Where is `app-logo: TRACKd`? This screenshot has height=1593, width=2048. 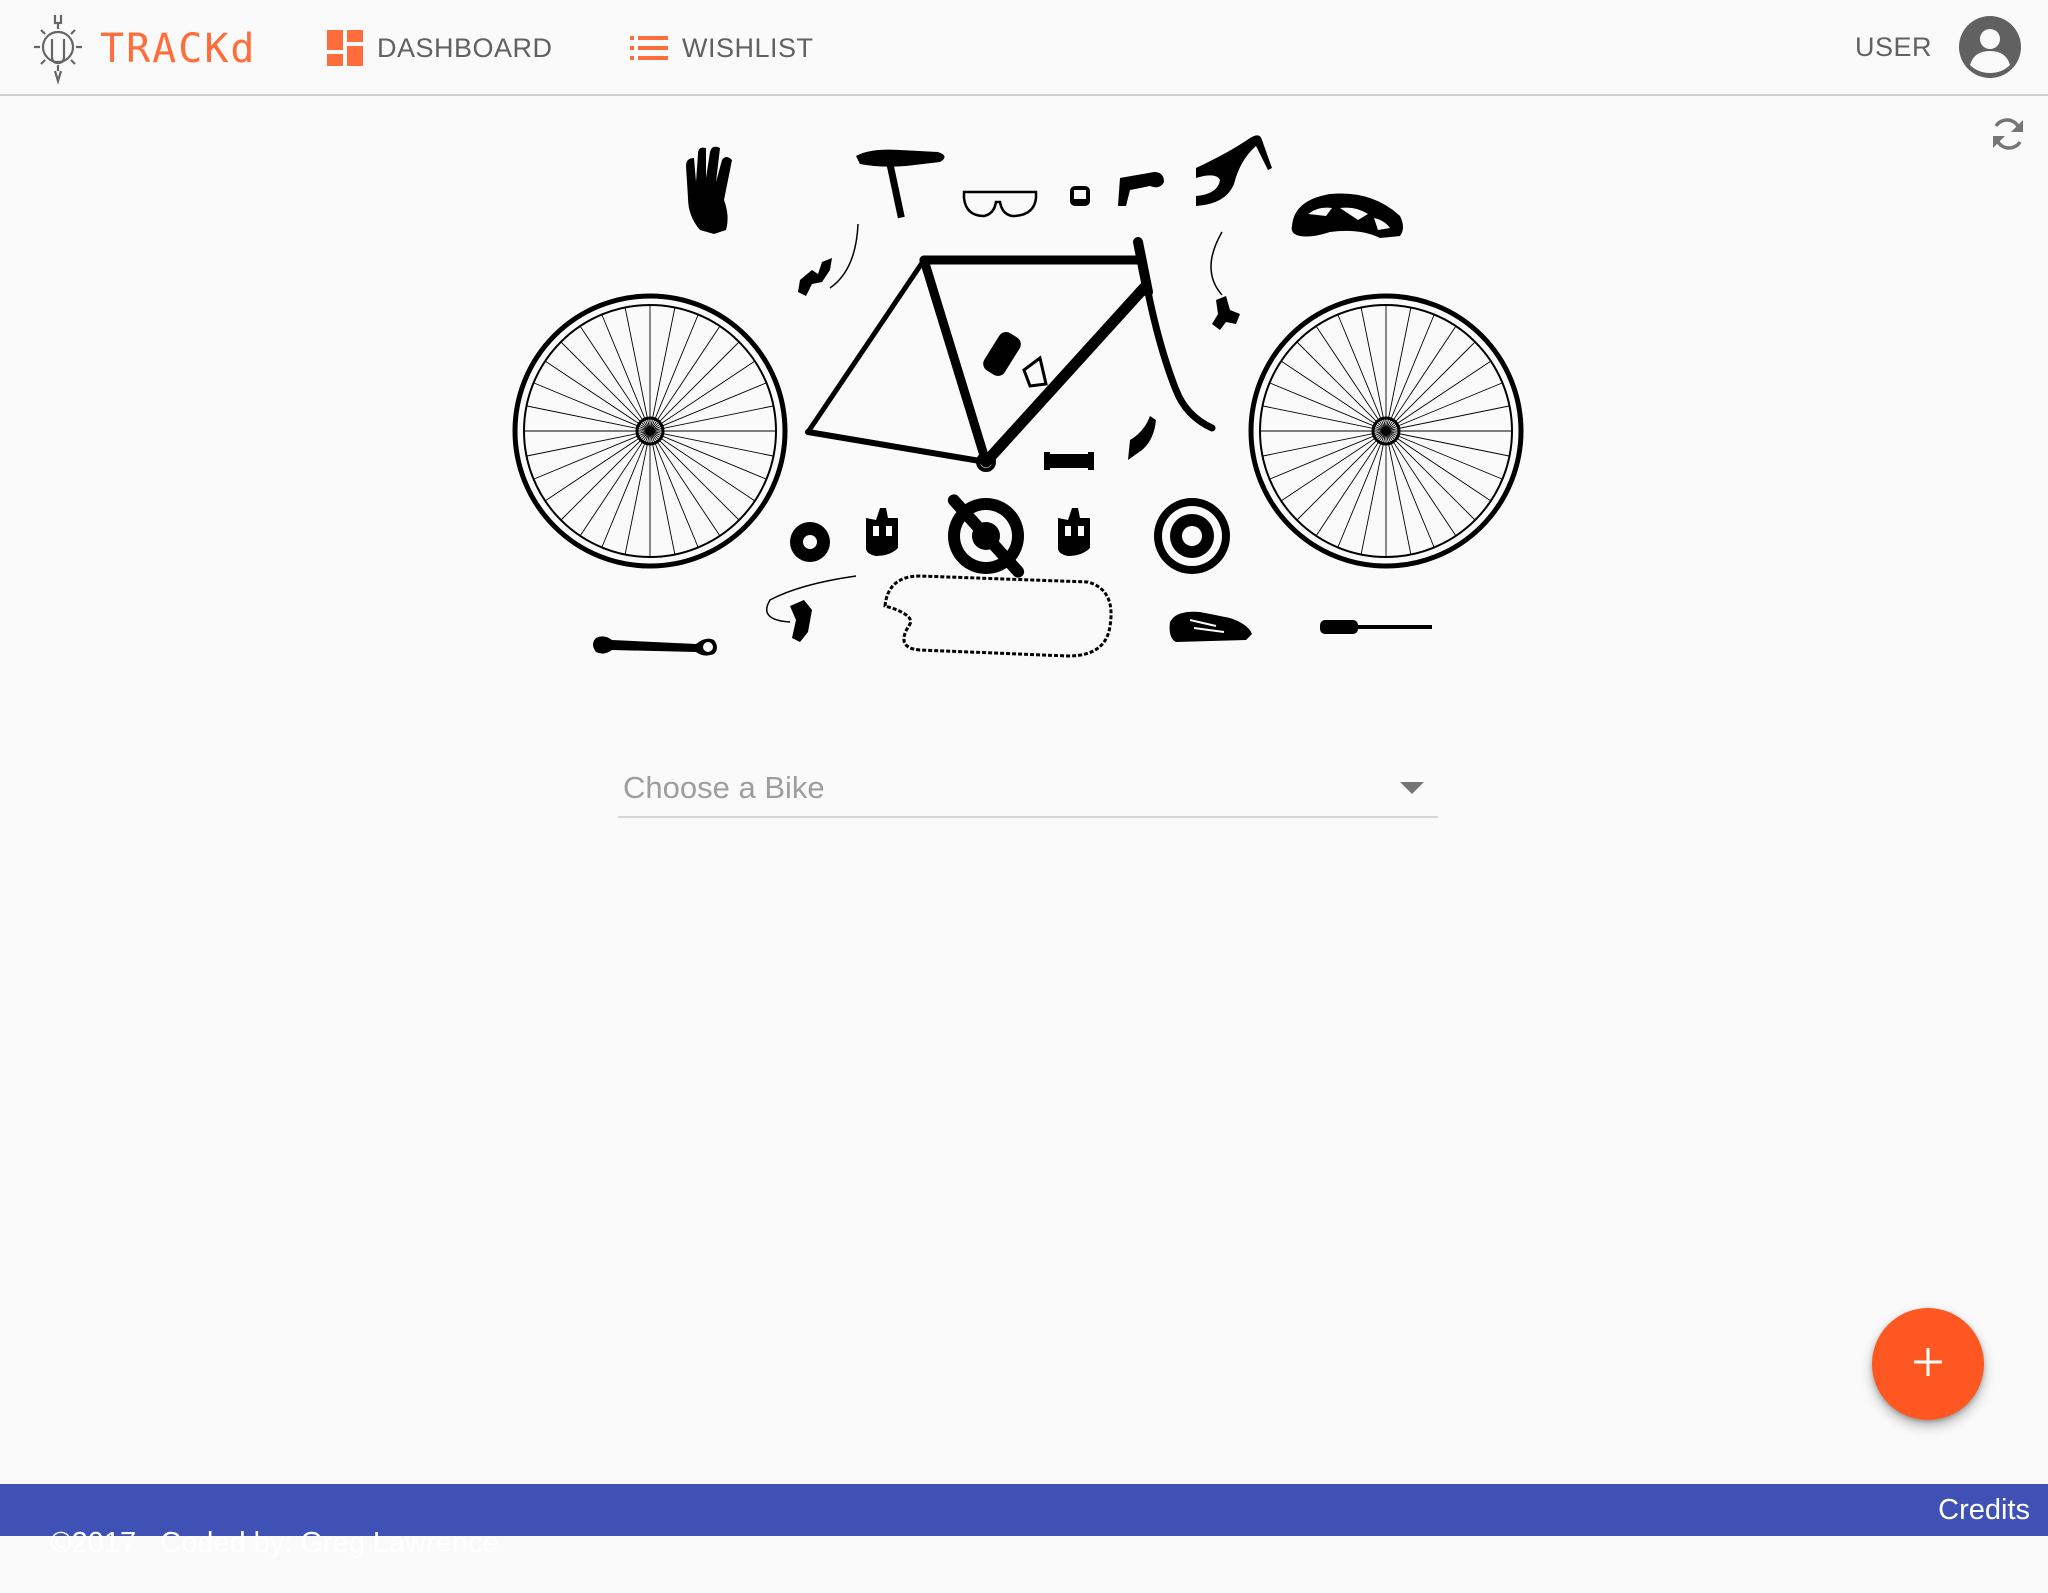
app-logo: TRACKd is located at coordinates (143, 49).